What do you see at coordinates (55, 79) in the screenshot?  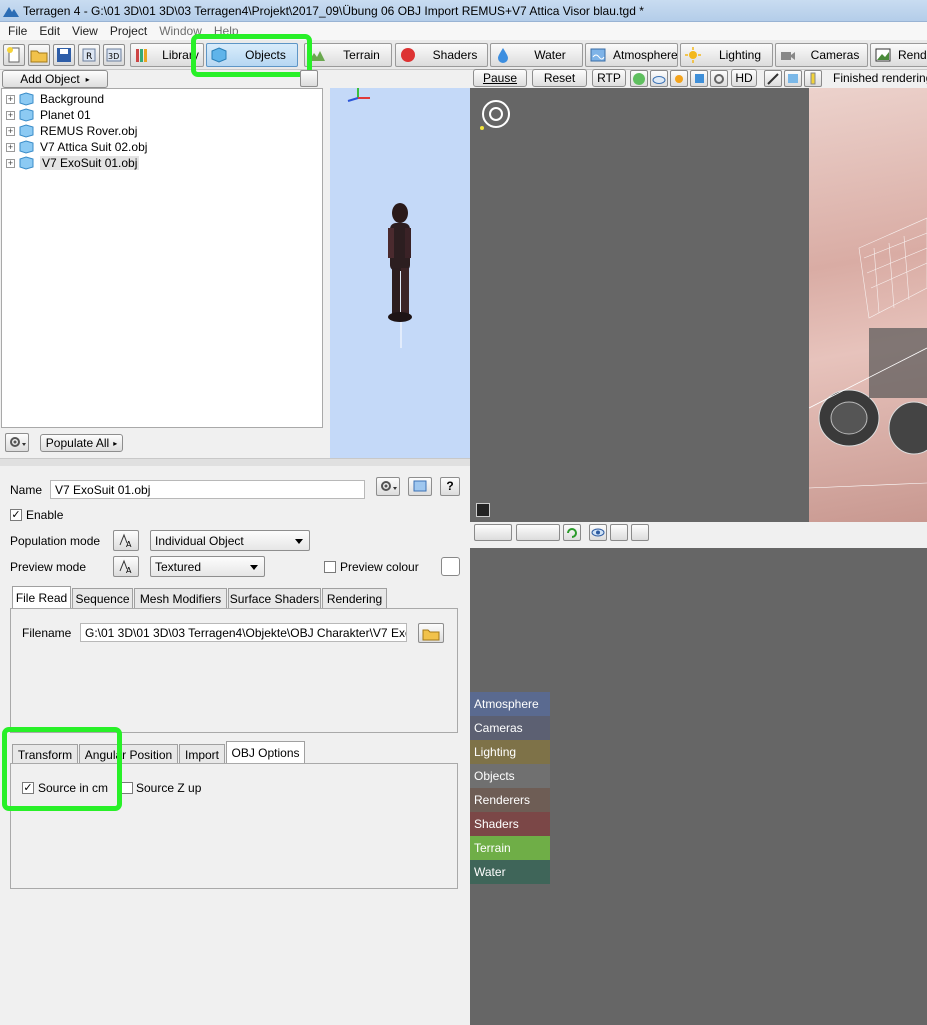 I see `add-object-button: Add Object ▸` at bounding box center [55, 79].